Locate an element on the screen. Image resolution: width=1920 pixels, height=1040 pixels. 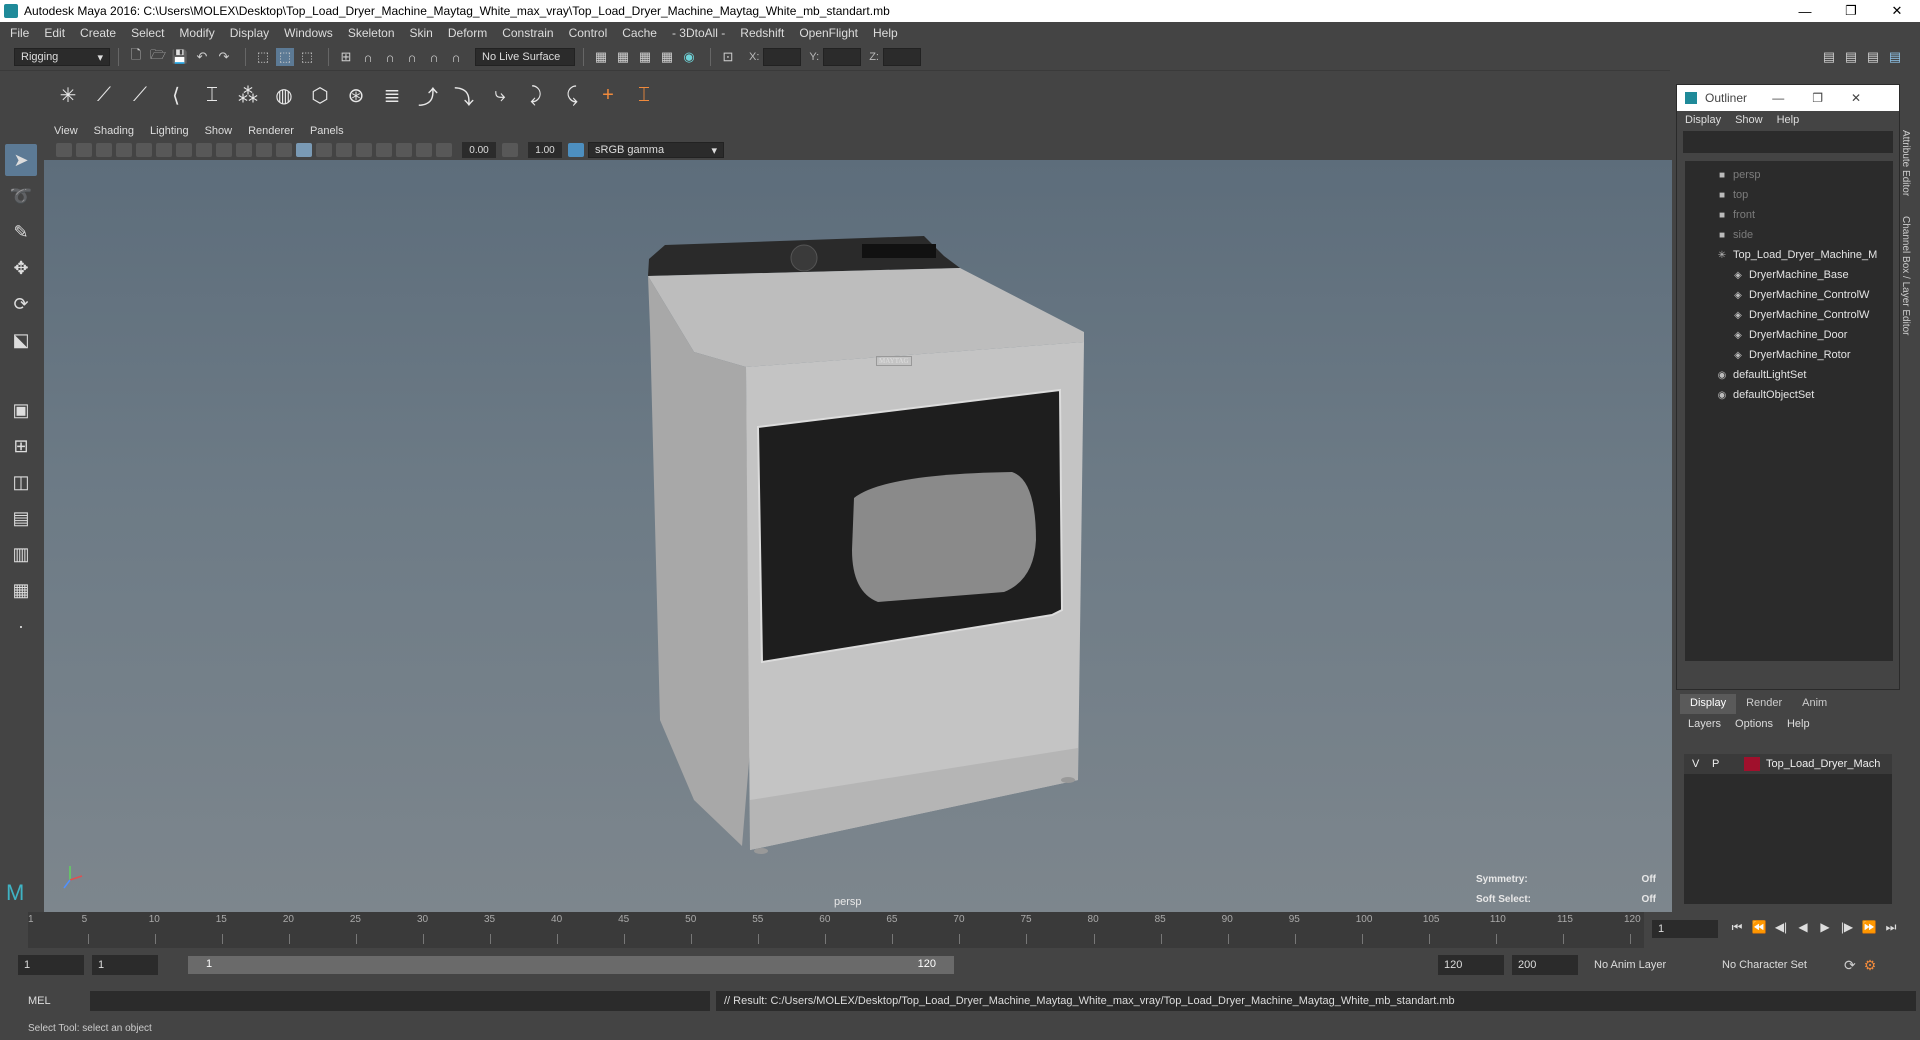
layer-menu-help: Help is located at coordinates (1798, 724).